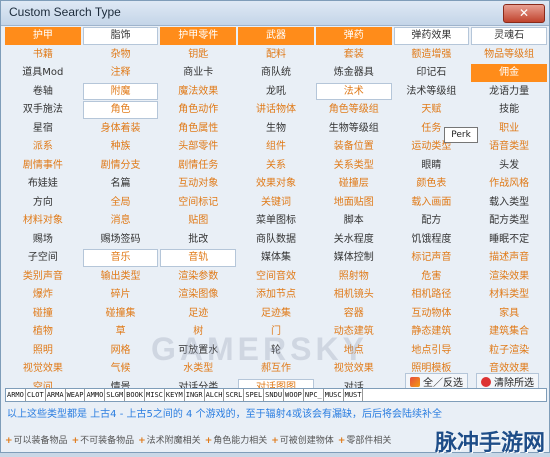 The image size is (550, 457). Describe the element at coordinates (276, 110) in the screenshot. I see `type-cell: 讲话物体` at that location.